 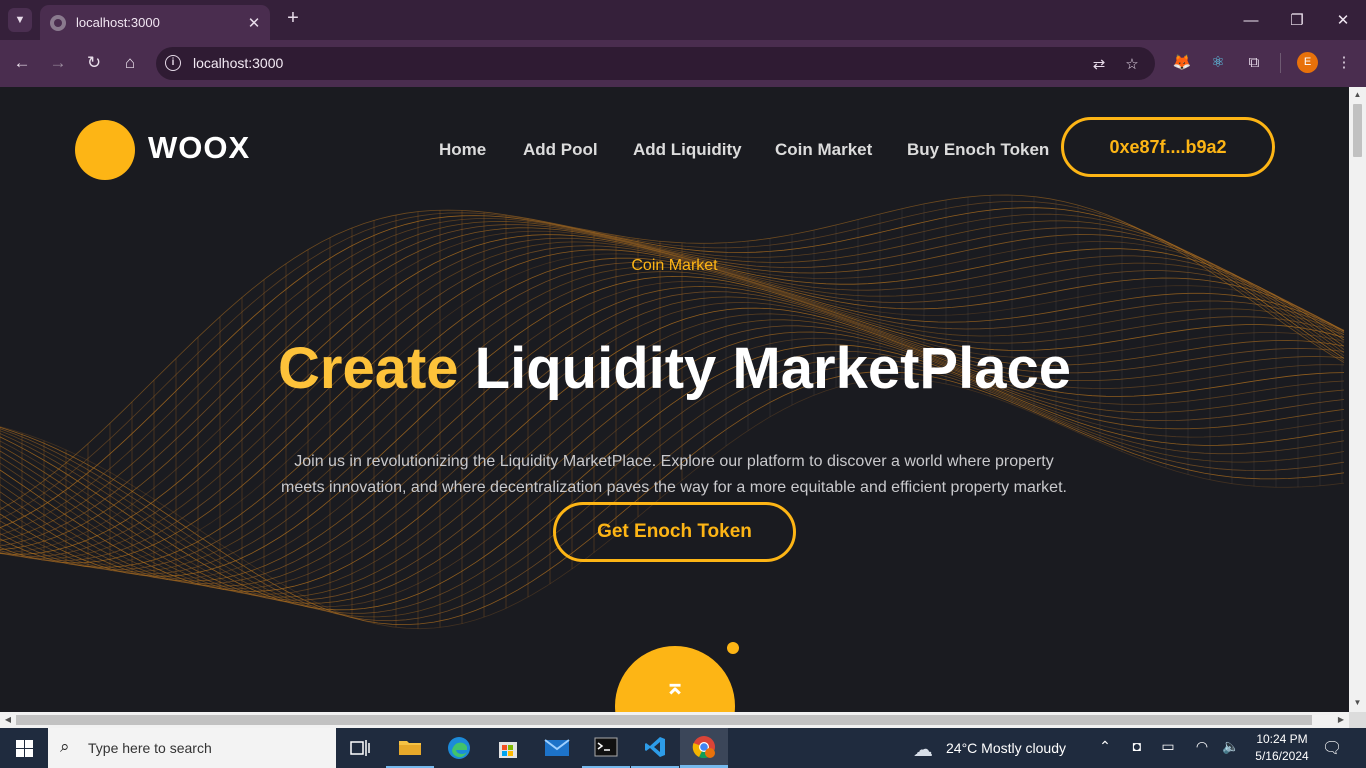 I want to click on windows-logo-icon, so click(x=24, y=748).